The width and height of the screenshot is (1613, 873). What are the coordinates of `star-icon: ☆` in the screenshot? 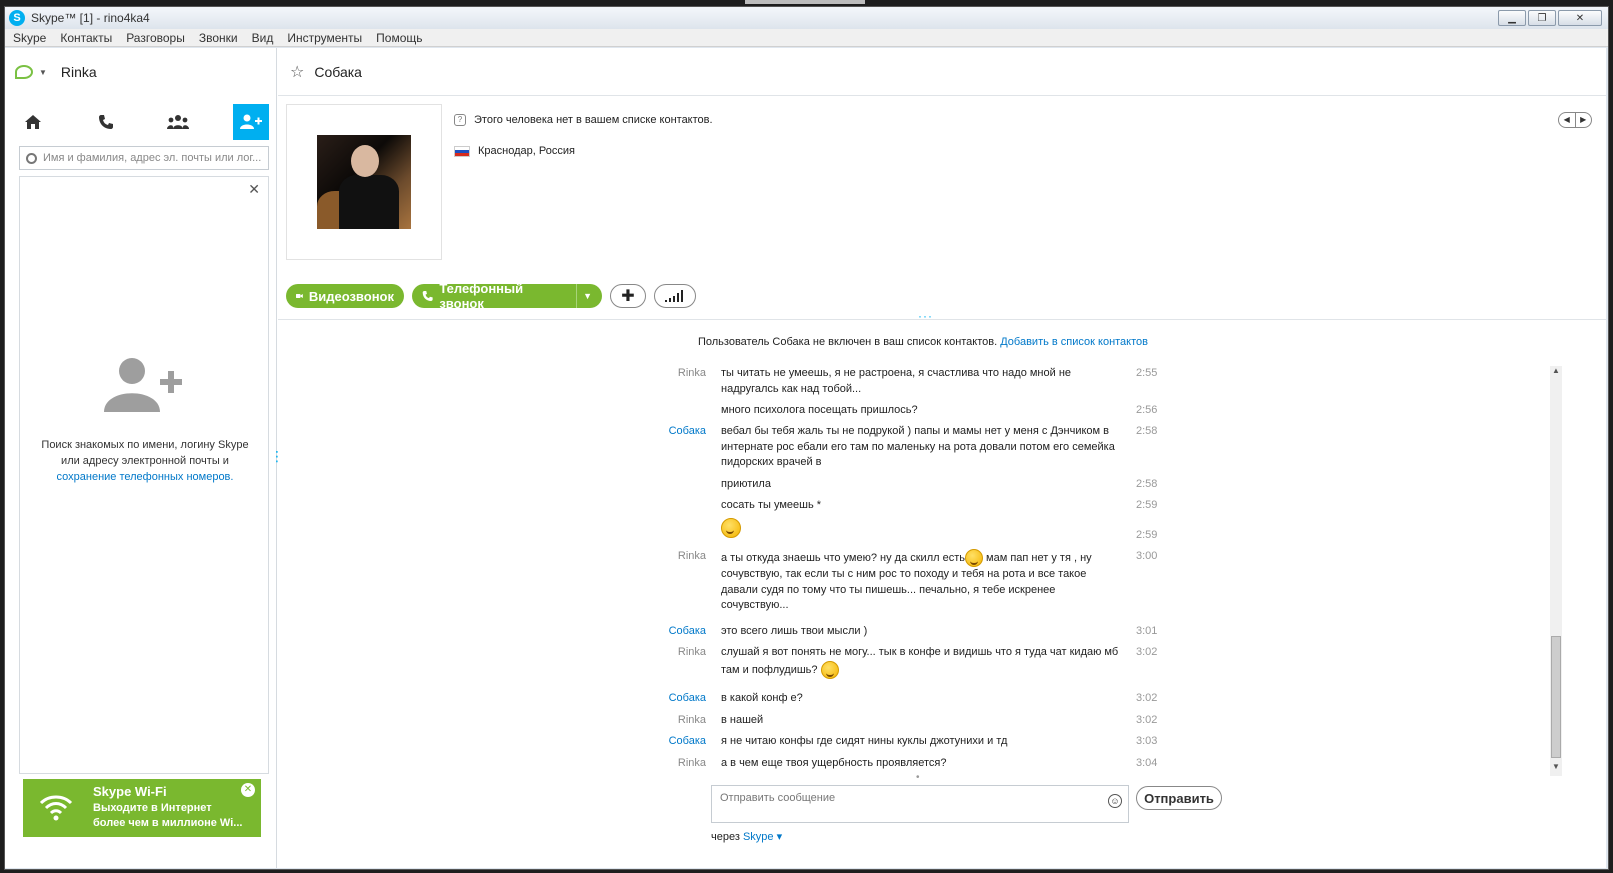 It's located at (297, 72).